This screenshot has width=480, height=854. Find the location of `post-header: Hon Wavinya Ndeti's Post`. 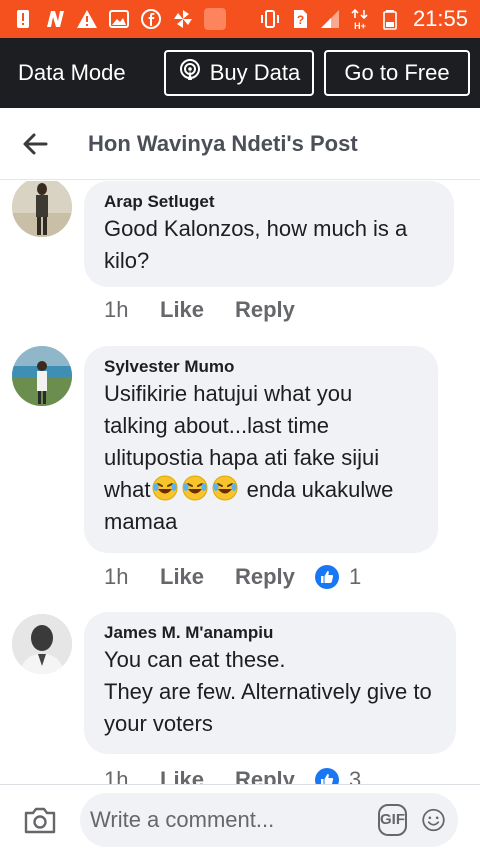

post-header: Hon Wavinya Ndeti's Post is located at coordinates (240, 144).